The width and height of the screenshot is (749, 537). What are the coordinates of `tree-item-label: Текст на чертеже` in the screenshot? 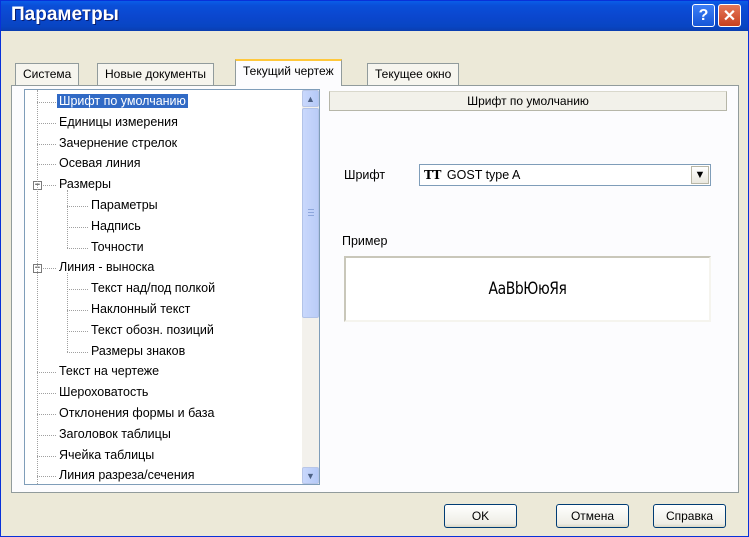 It's located at (109, 371).